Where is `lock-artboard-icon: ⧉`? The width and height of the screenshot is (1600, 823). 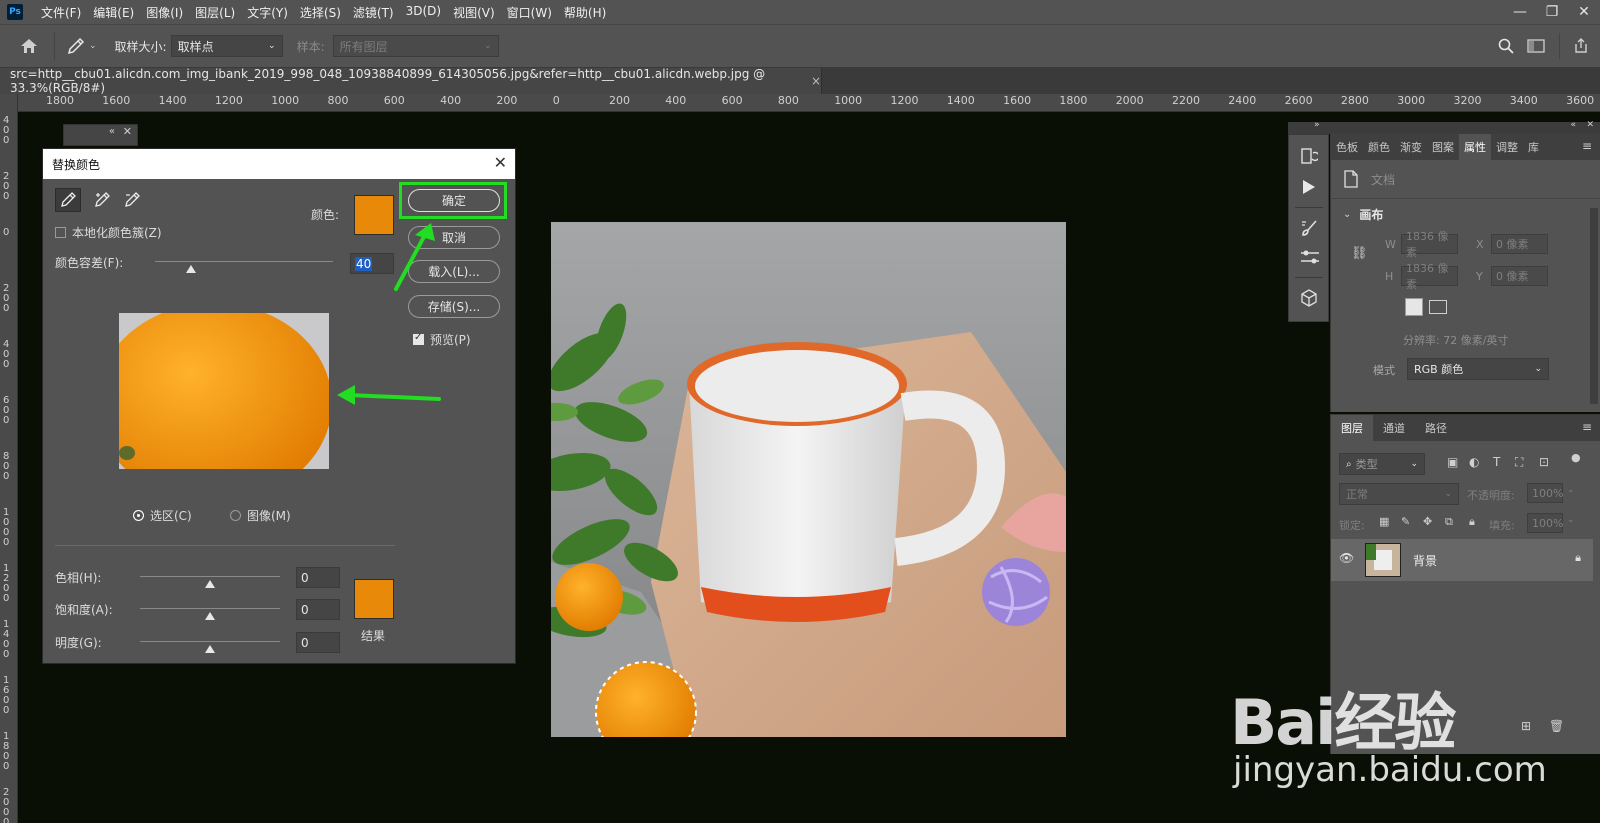 lock-artboard-icon: ⧉ is located at coordinates (1449, 522).